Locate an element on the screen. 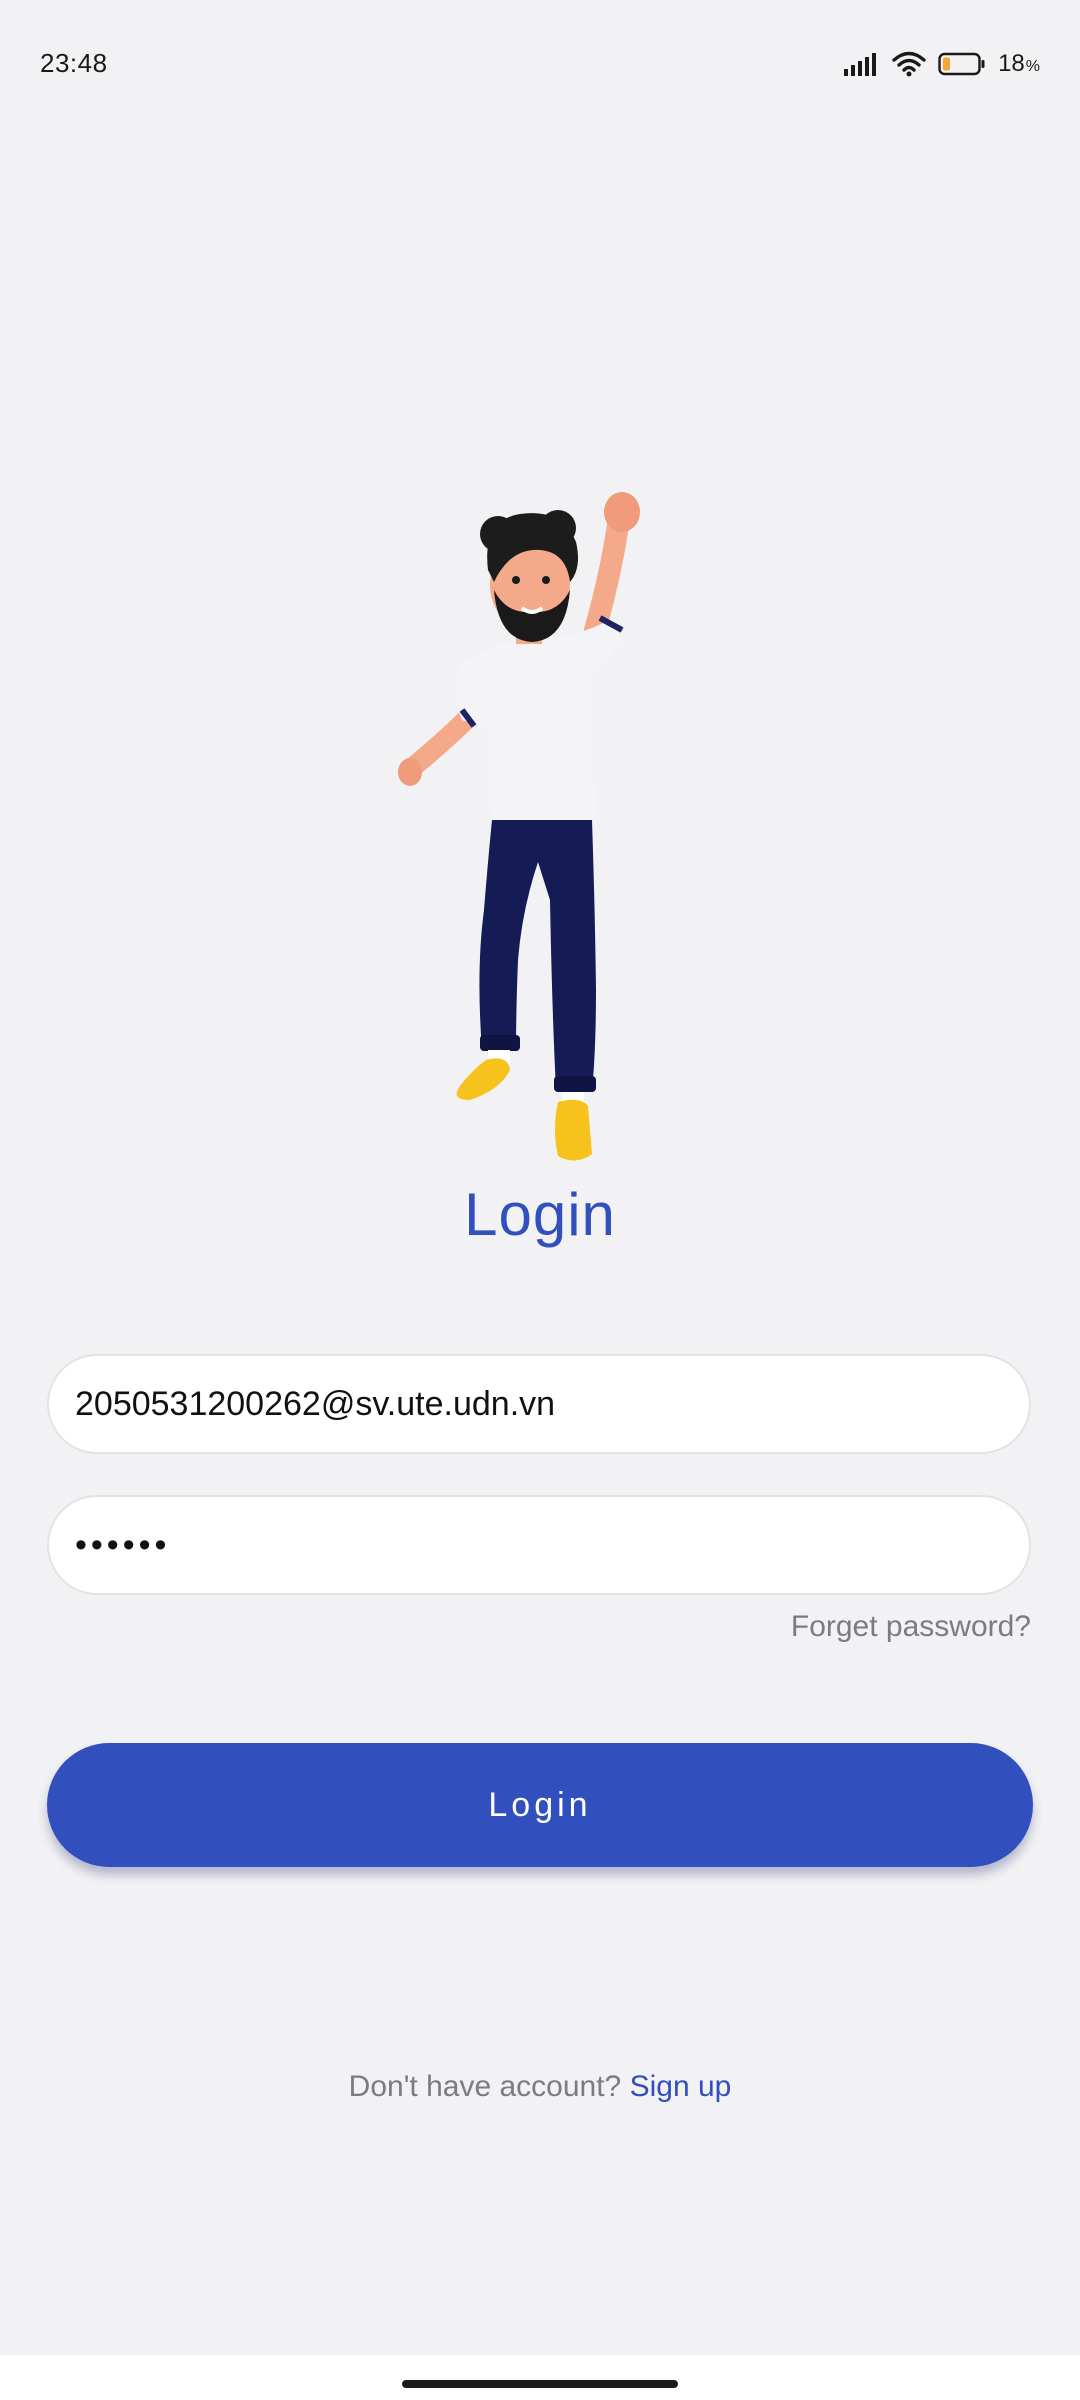 This screenshot has height=2400, width=1080. status-time: 23:48 is located at coordinates (74, 63).